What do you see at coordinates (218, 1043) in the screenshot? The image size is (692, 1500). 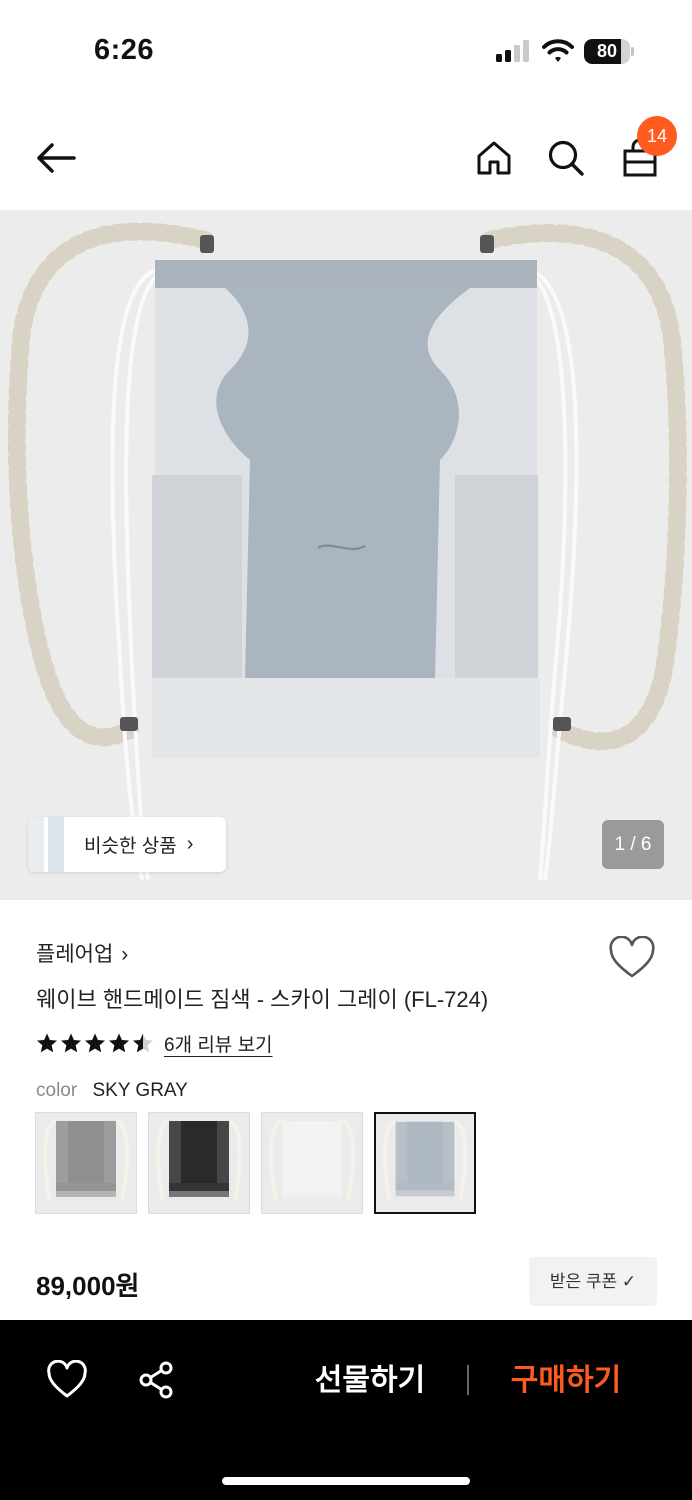 I see `review-link: 6개 리뷰 보기` at bounding box center [218, 1043].